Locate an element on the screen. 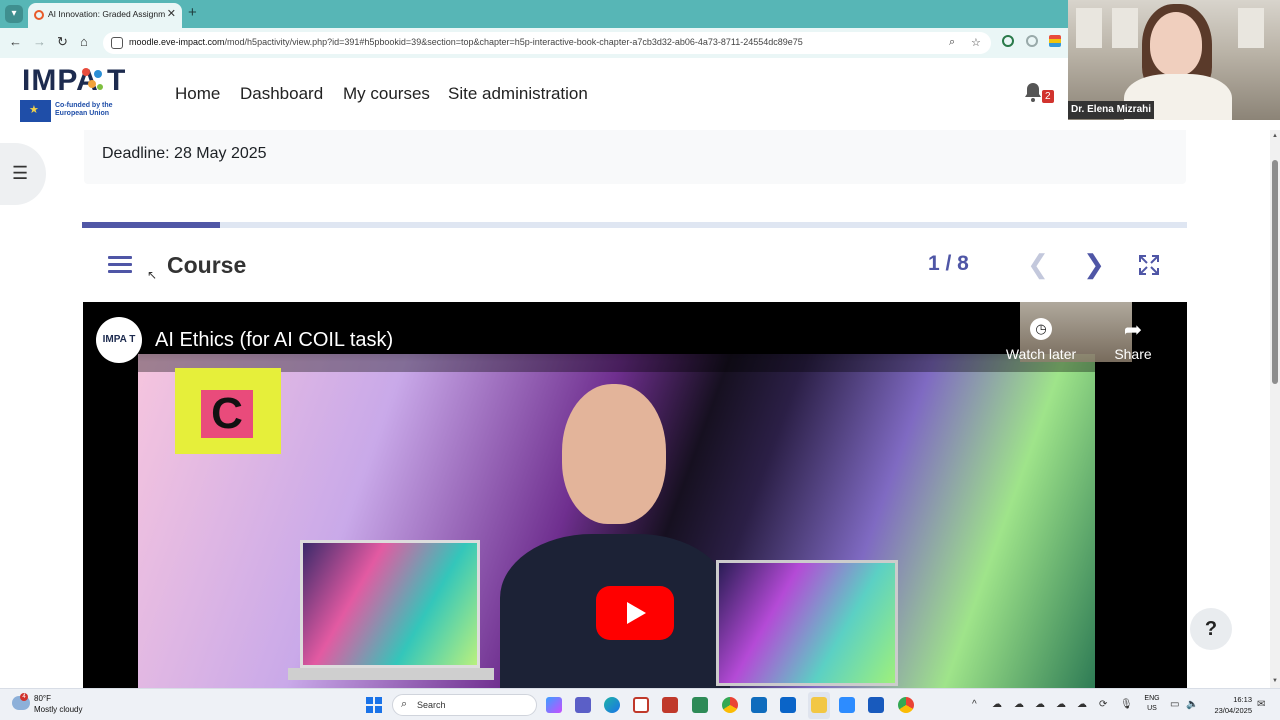 The image size is (1280, 720). play-button is located at coordinates (635, 613).